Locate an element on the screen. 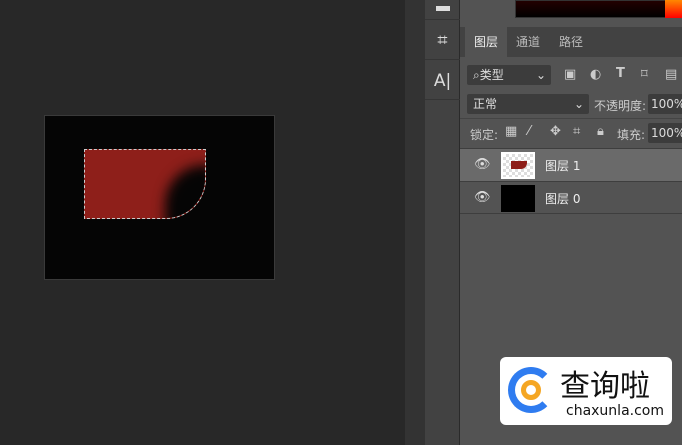 Image resolution: width=682 pixels, height=445 pixels. image-filter-icon: ▣ is located at coordinates (570, 74).